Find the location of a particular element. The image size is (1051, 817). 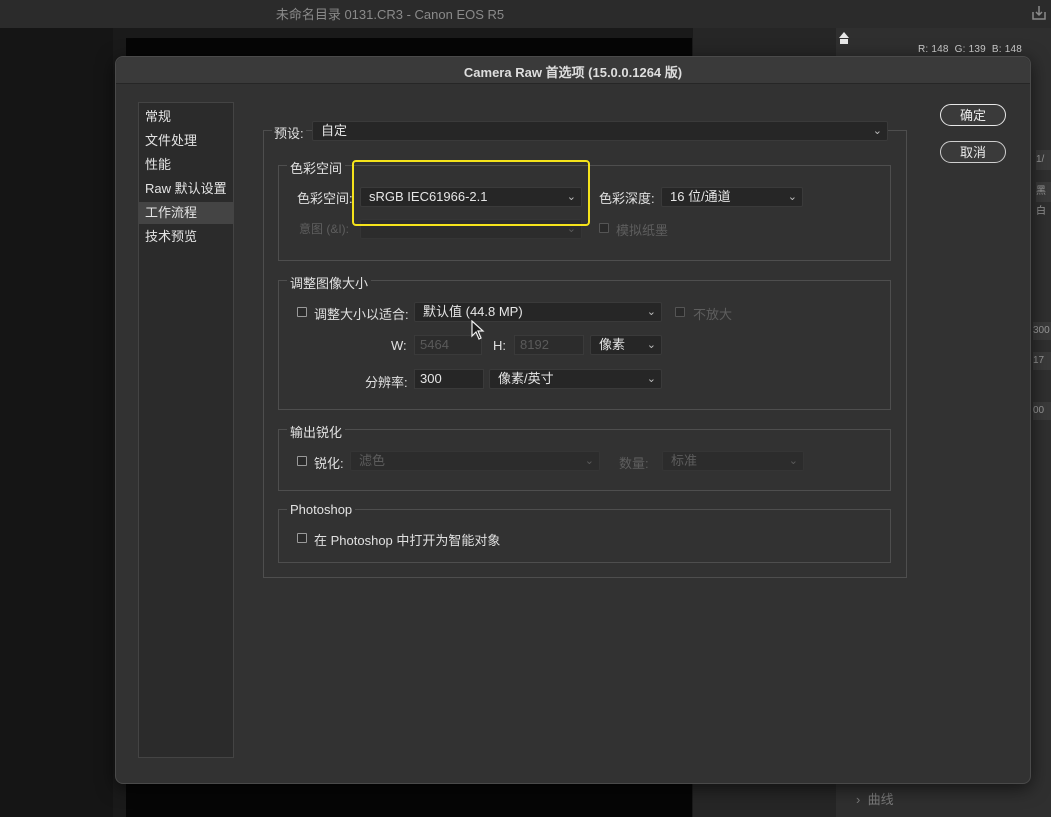

resize-to-fit-label: 调整大小以适合: is located at coordinates (361, 314).